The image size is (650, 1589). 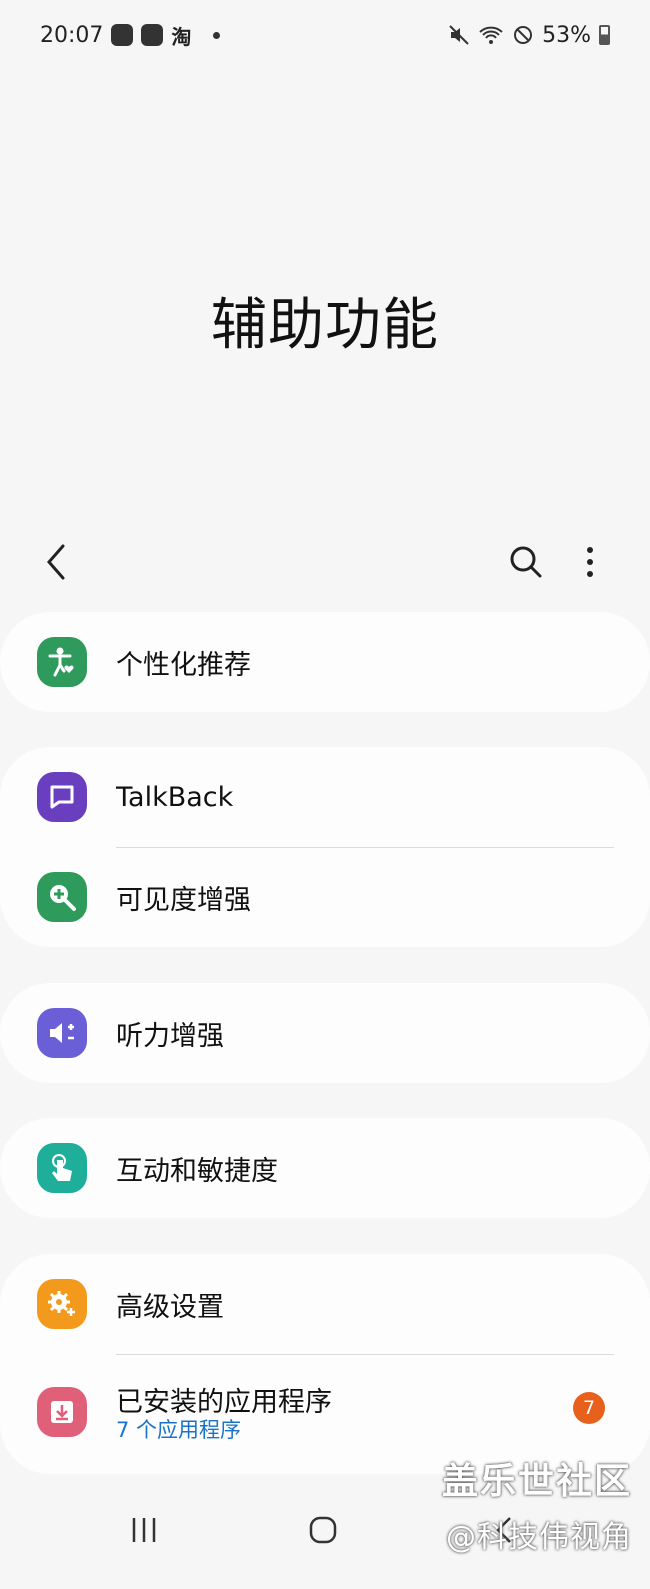 I want to click on battery-icon, so click(x=604, y=35).